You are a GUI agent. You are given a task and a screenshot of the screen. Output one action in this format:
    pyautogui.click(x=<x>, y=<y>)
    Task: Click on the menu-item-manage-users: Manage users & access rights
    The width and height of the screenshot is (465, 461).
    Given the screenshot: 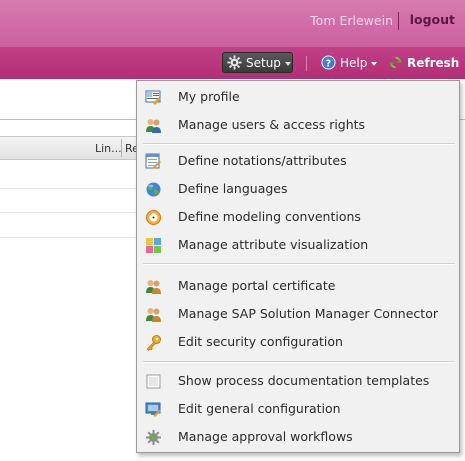 What is the action you would take?
    pyautogui.click(x=298, y=125)
    